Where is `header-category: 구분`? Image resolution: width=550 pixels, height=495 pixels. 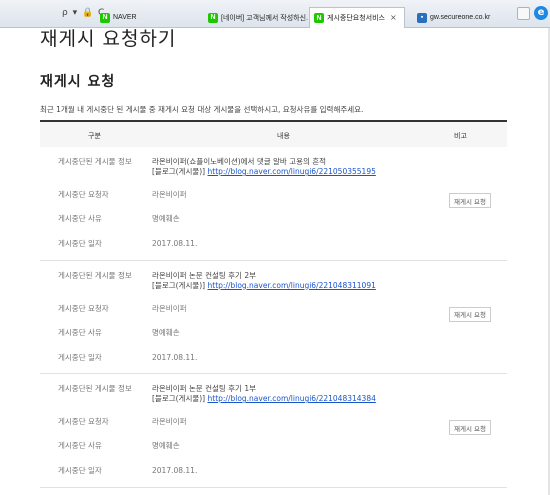
header-category: 구분 is located at coordinates (94, 136).